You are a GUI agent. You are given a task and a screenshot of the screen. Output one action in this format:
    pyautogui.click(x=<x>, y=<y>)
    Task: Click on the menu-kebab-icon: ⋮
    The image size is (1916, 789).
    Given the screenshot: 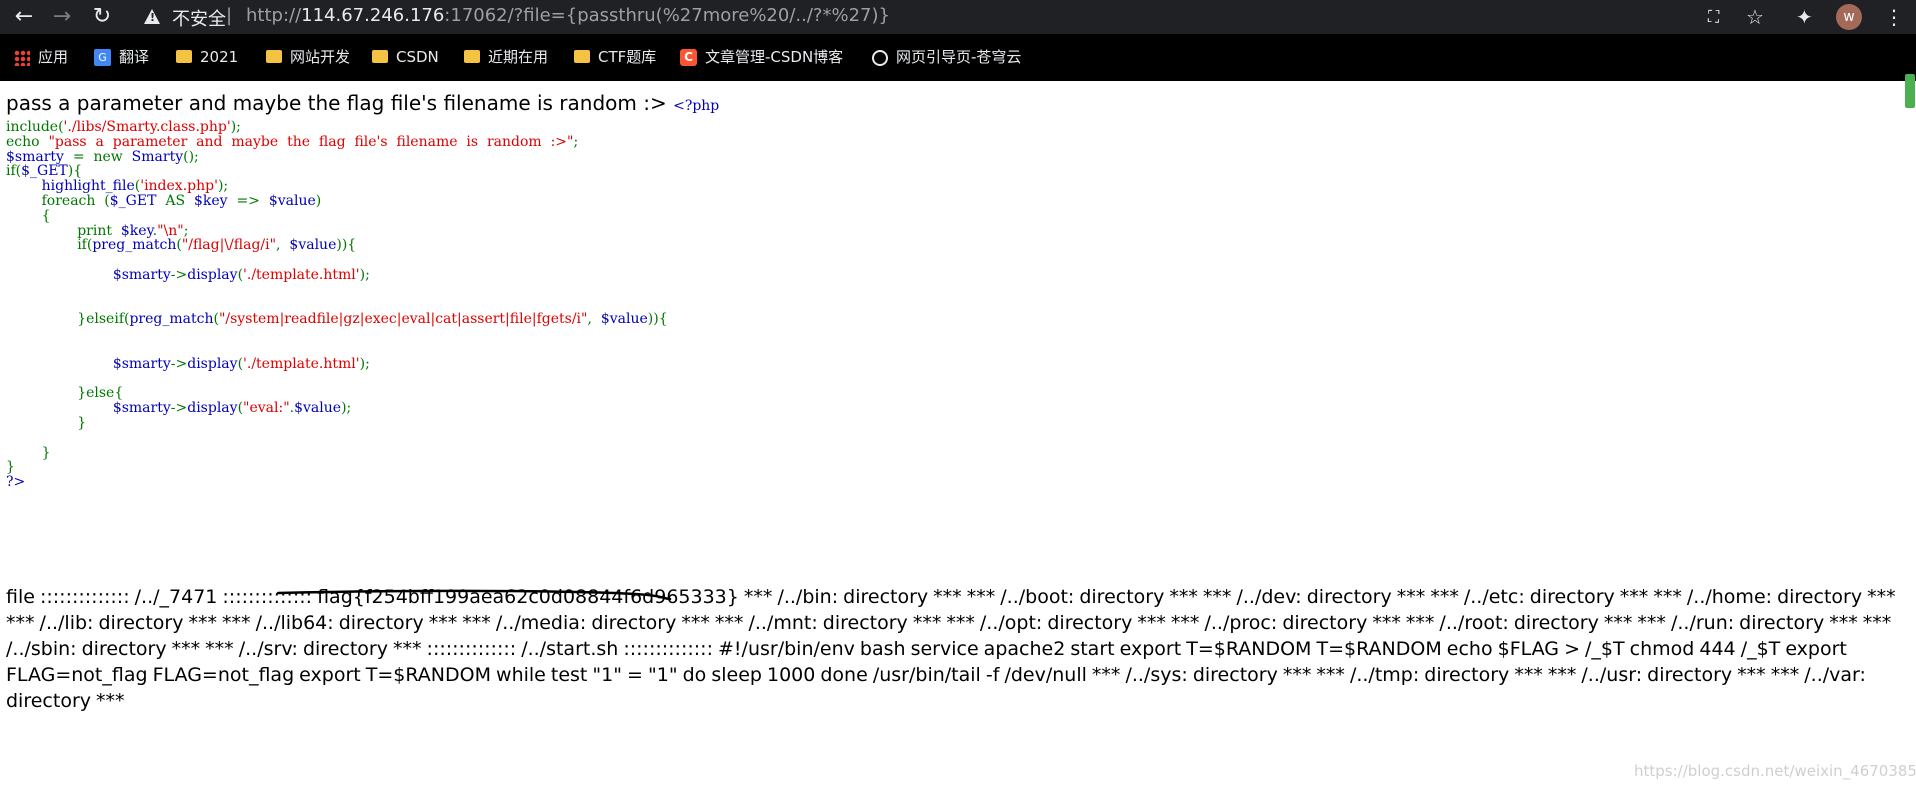 What is the action you would take?
    pyautogui.click(x=1894, y=17)
    